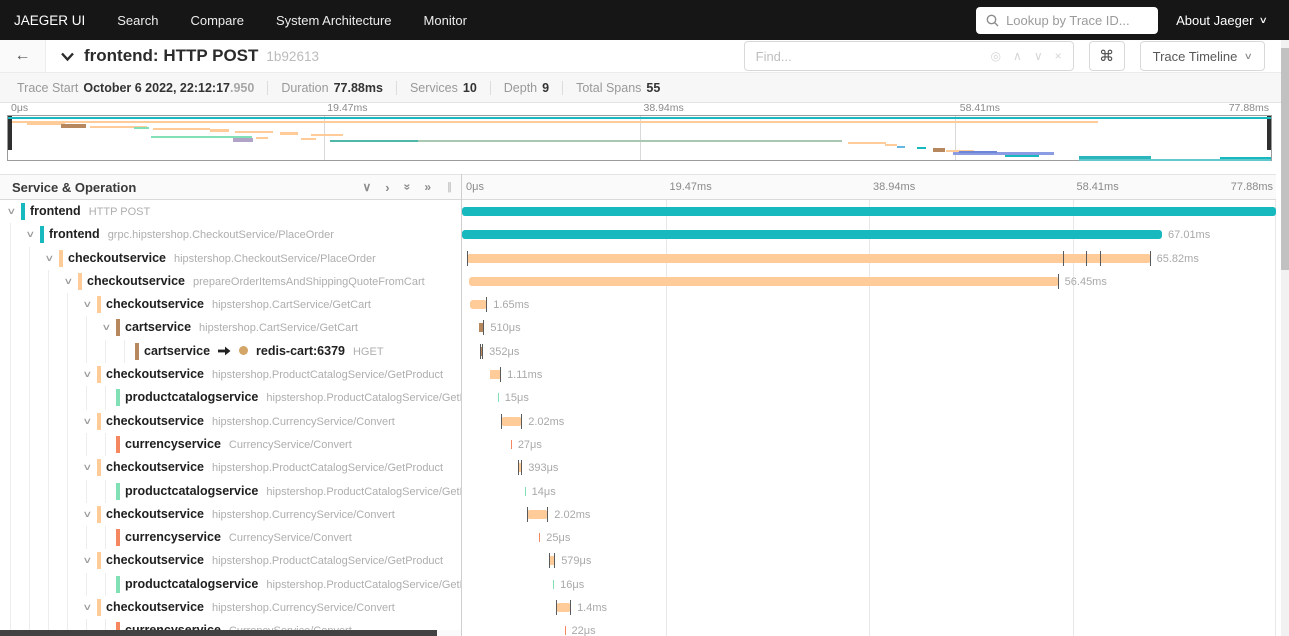  I want to click on collapse-all-icon: », so click(407, 187).